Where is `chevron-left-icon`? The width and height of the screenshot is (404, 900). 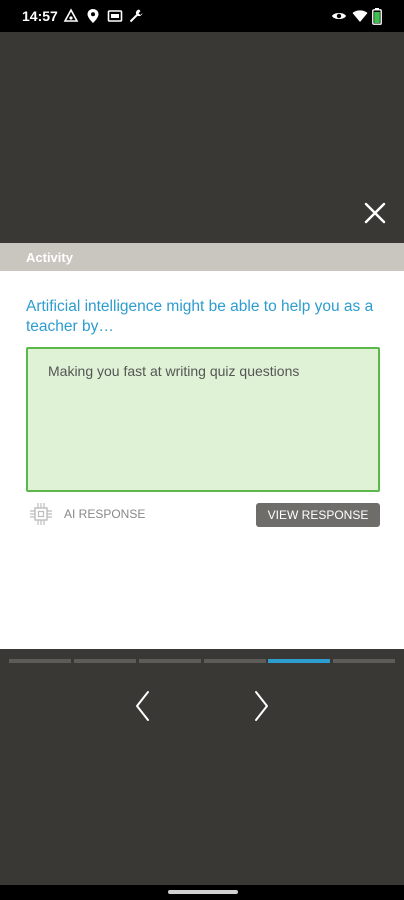 chevron-left-icon is located at coordinates (143, 709).